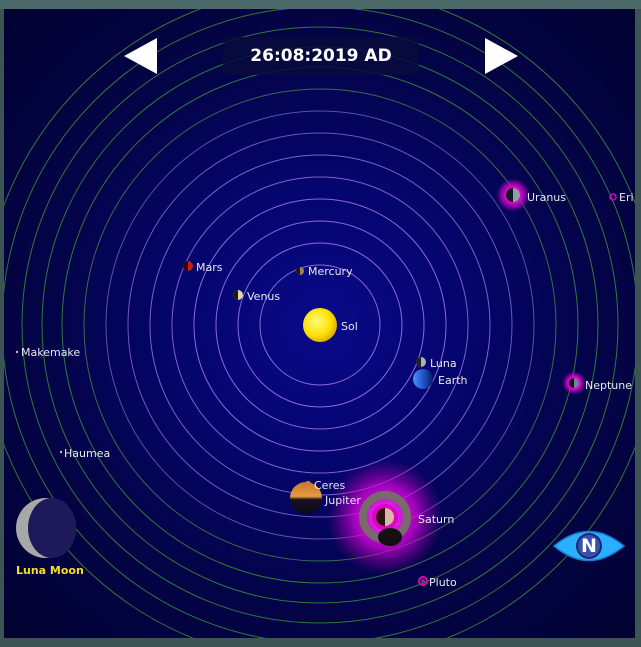  What do you see at coordinates (320, 4) in the screenshot?
I see `window-top-bar` at bounding box center [320, 4].